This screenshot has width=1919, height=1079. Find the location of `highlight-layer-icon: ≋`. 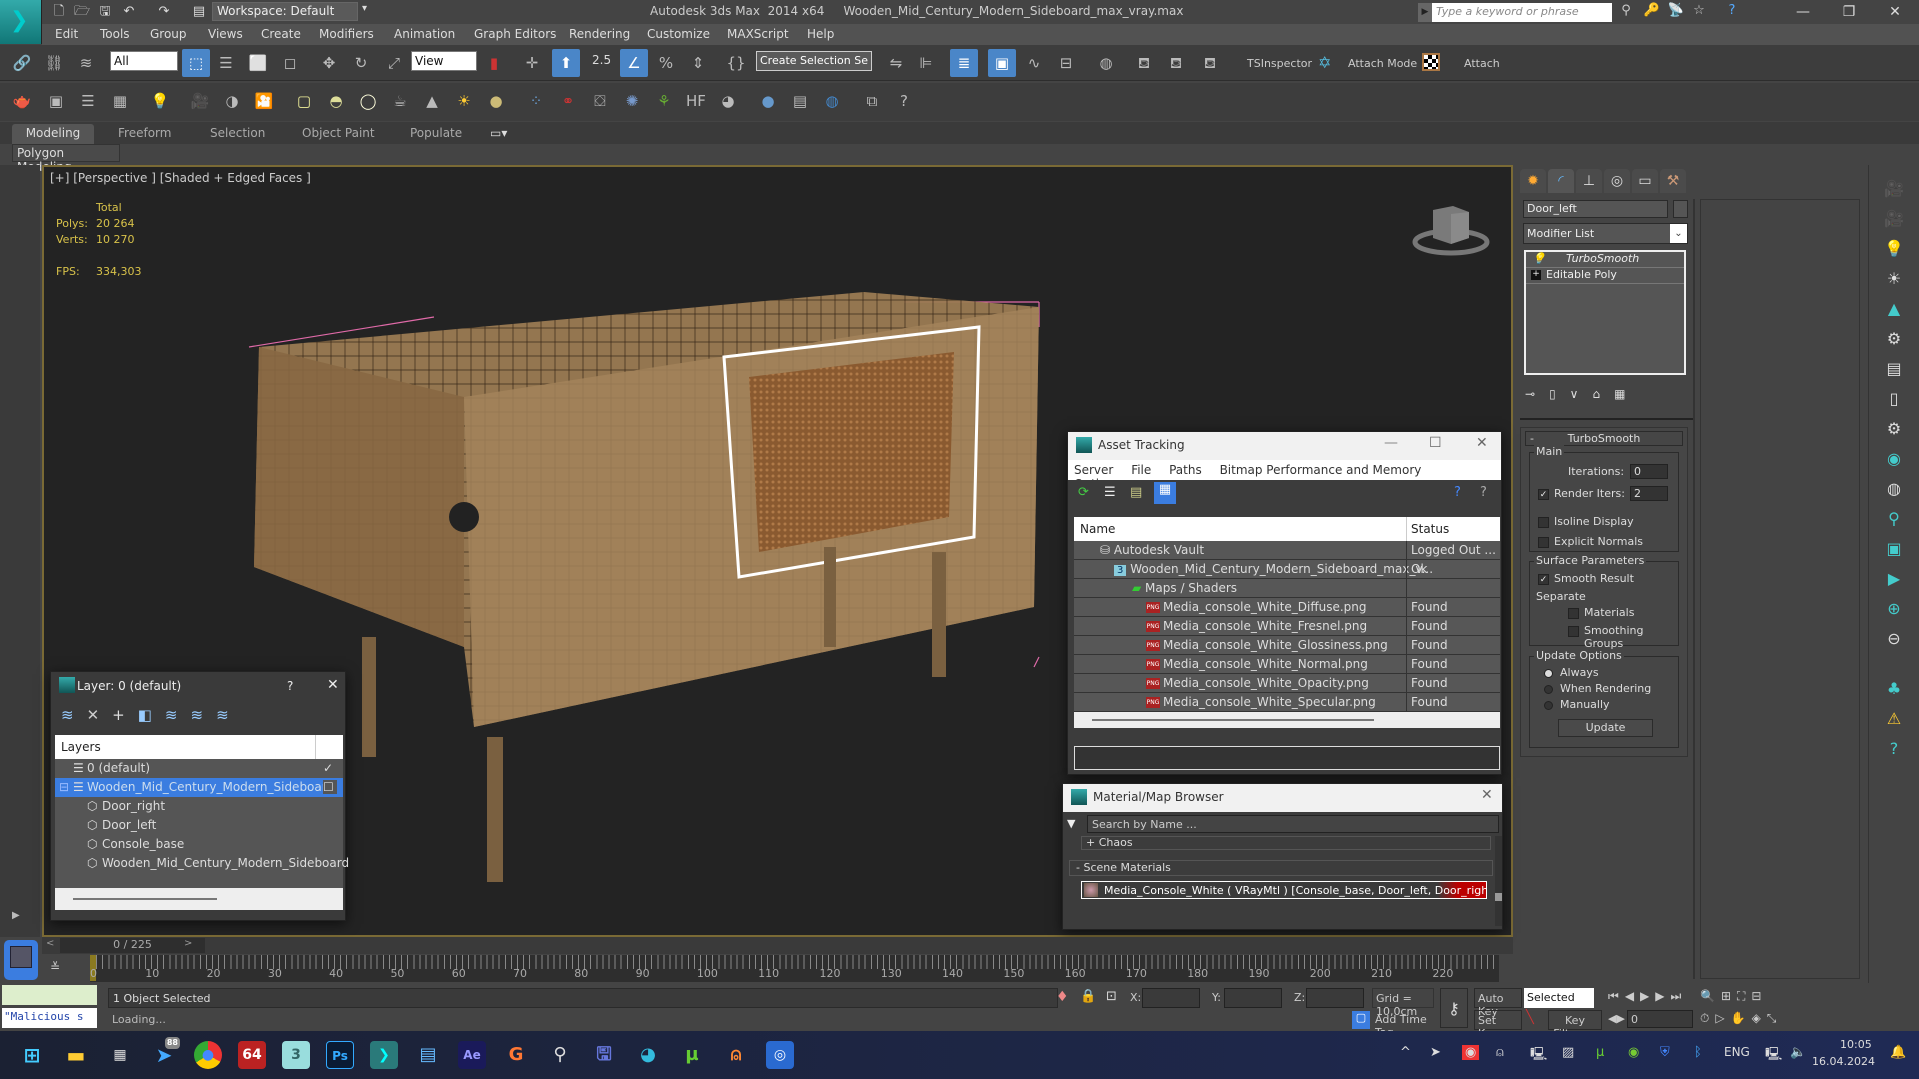

highlight-layer-icon: ≋ is located at coordinates (204, 715).